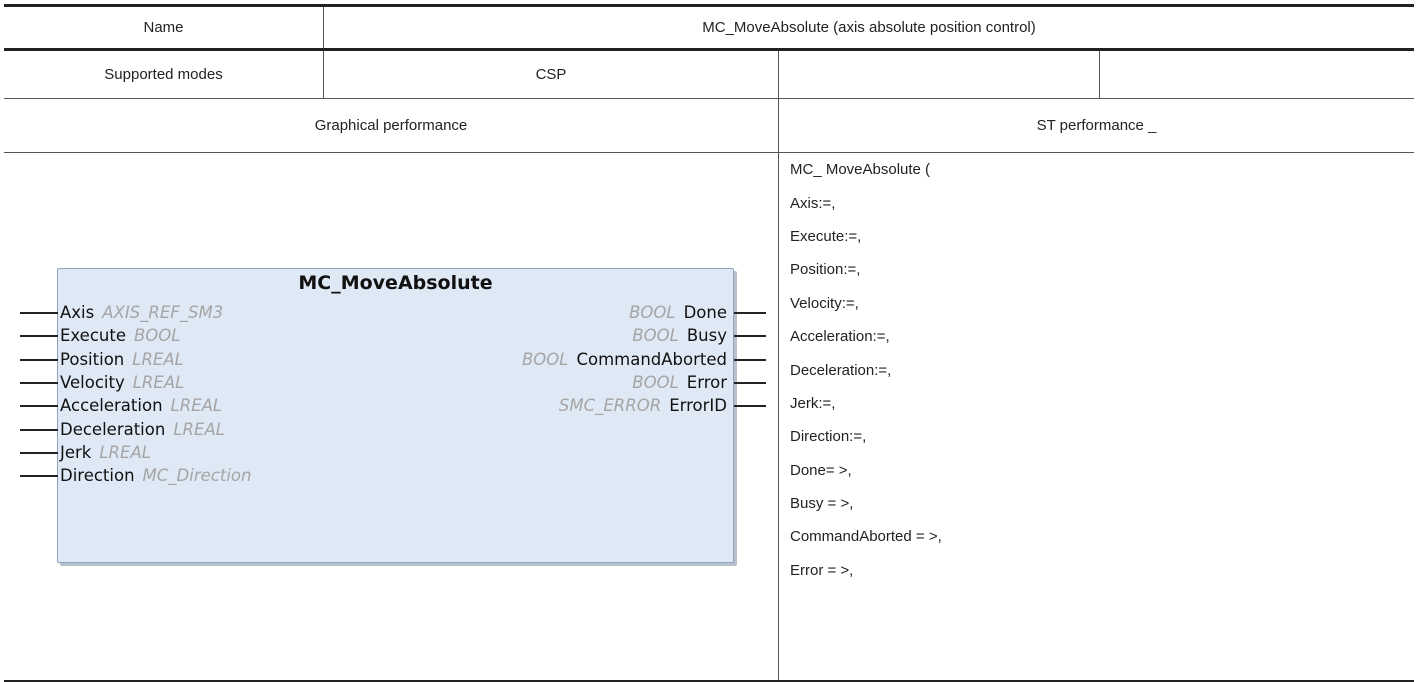  What do you see at coordinates (821, 470) in the screenshot?
I see `st-code-line: Done= >,` at bounding box center [821, 470].